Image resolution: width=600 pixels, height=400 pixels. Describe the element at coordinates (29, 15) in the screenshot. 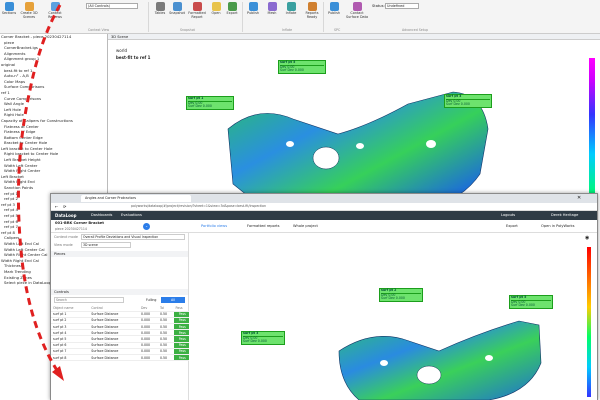

I see `ribbon-button-create-scenes: Create 3D Scenes` at that location.